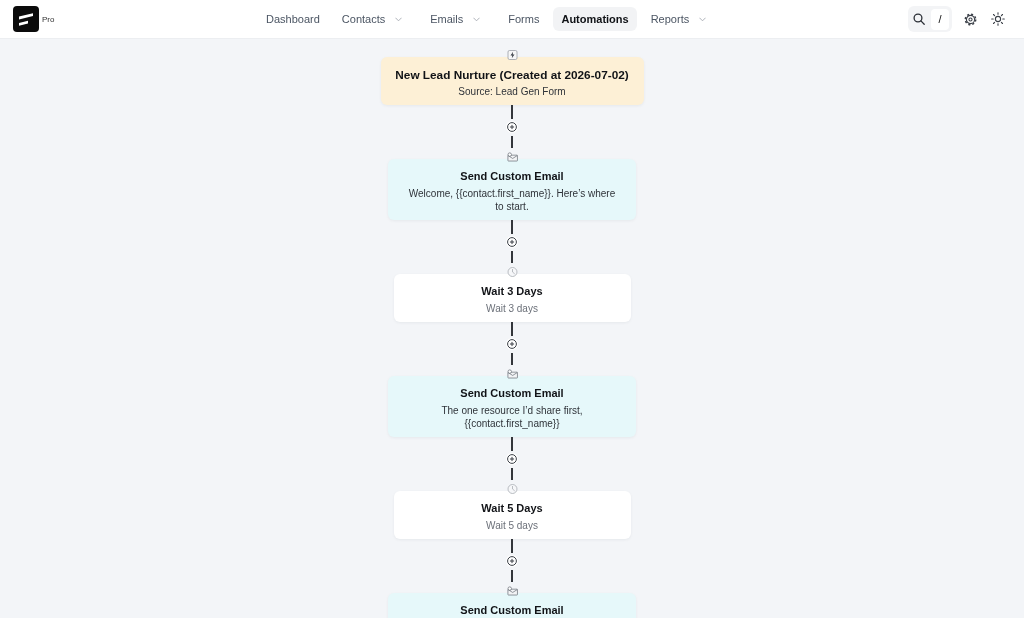 The height and width of the screenshot is (618, 1024). I want to click on search-icon, so click(919, 19).